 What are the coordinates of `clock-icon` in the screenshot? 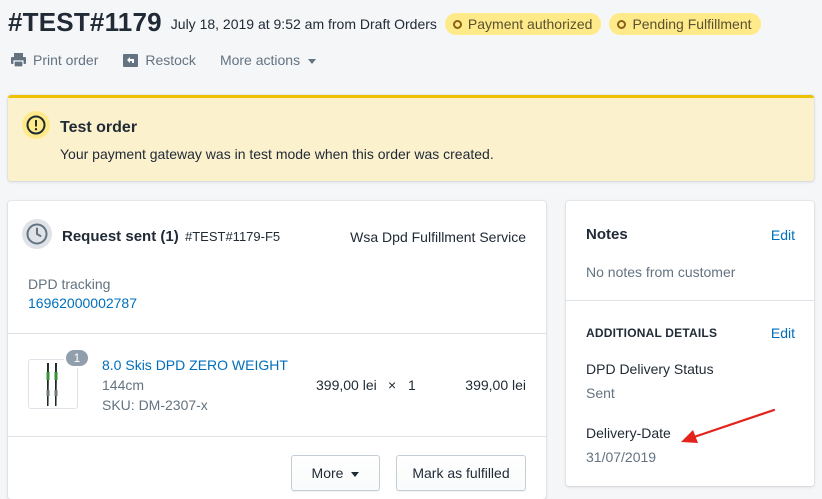 It's located at (37, 234).